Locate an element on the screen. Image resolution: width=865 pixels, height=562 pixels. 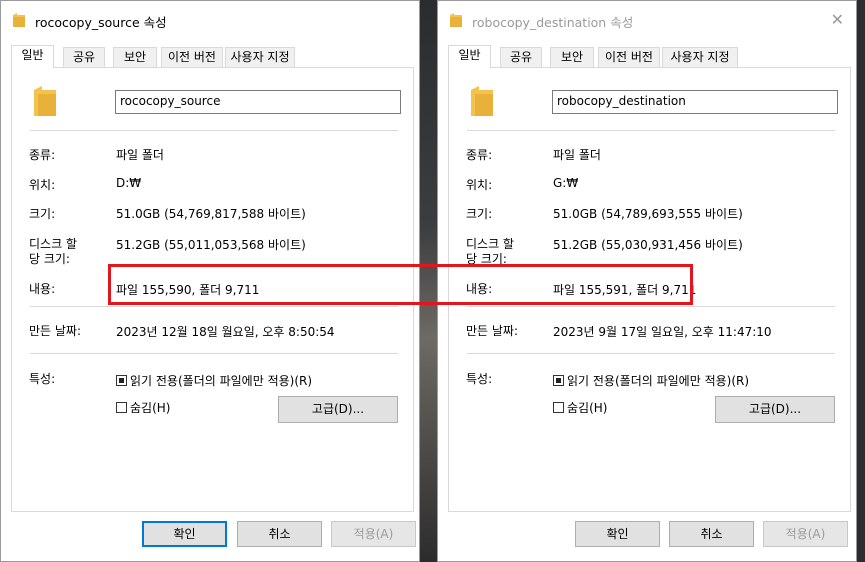
folder-name-field: robocopy_destination is located at coordinates (695, 102).